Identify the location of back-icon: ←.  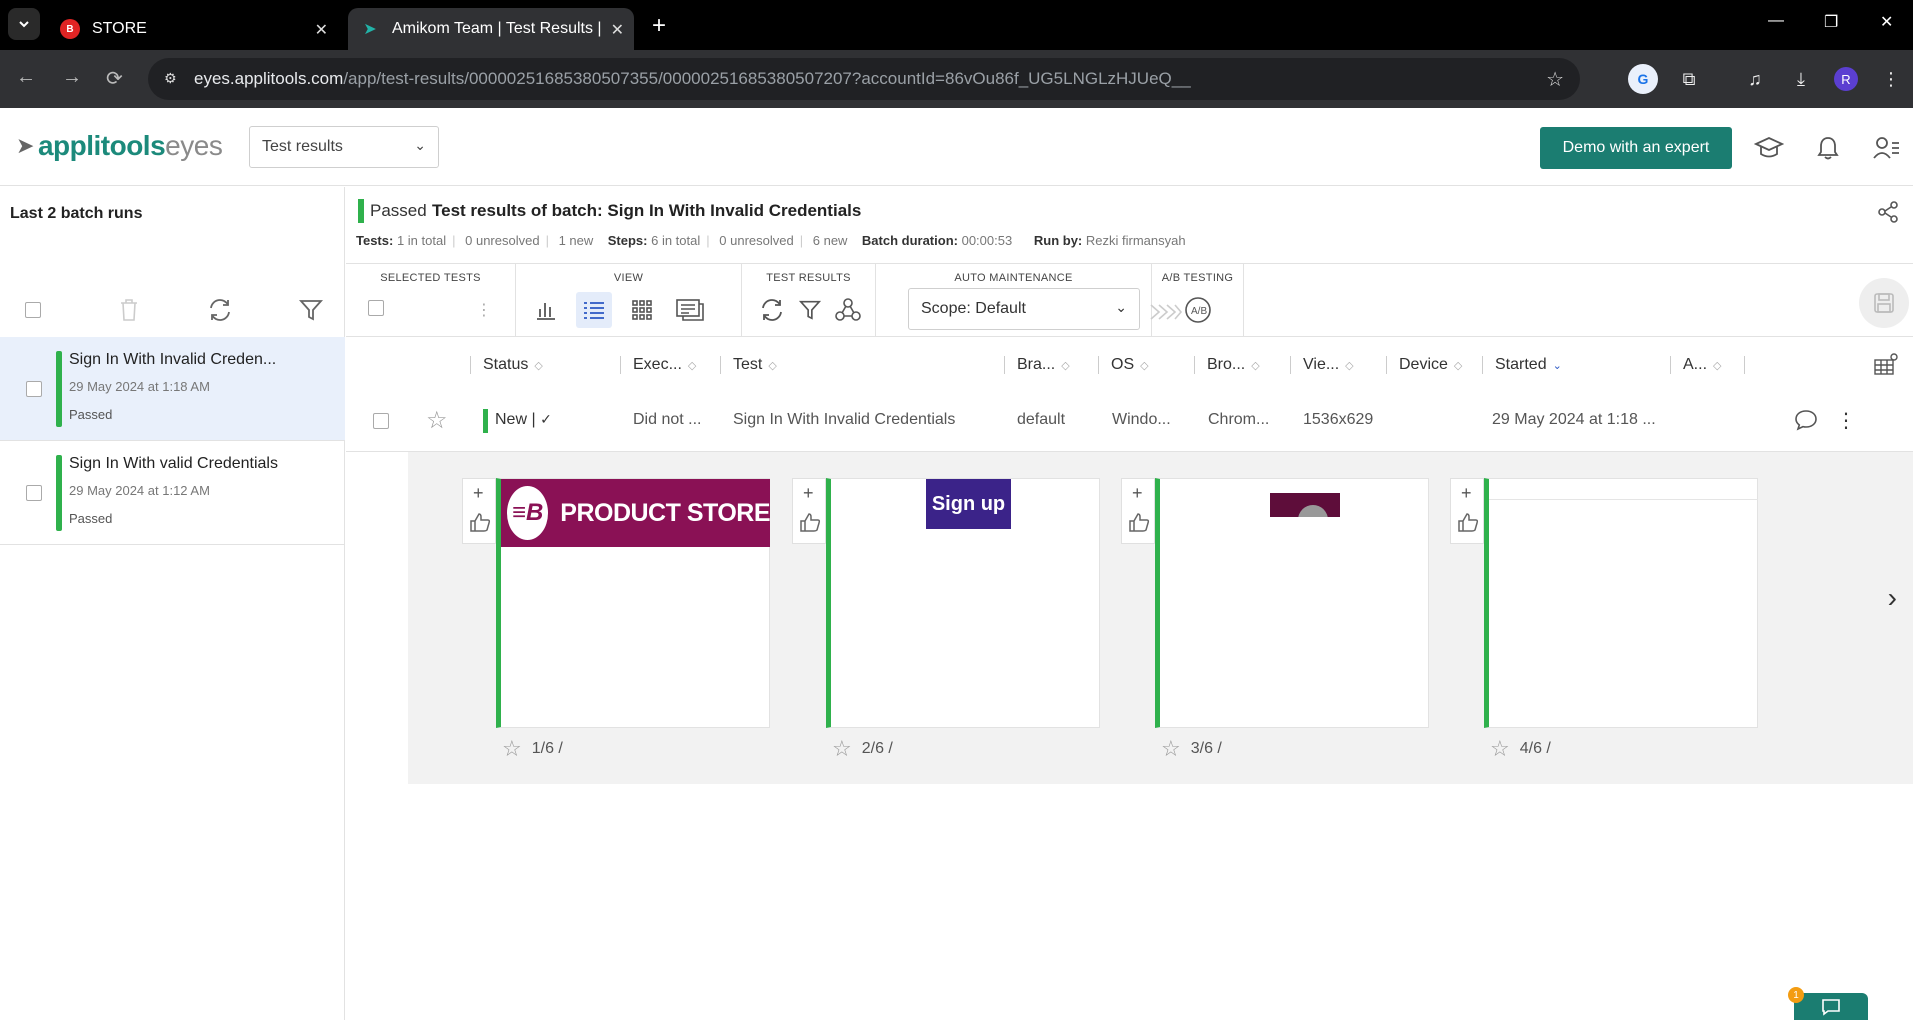
(26, 77).